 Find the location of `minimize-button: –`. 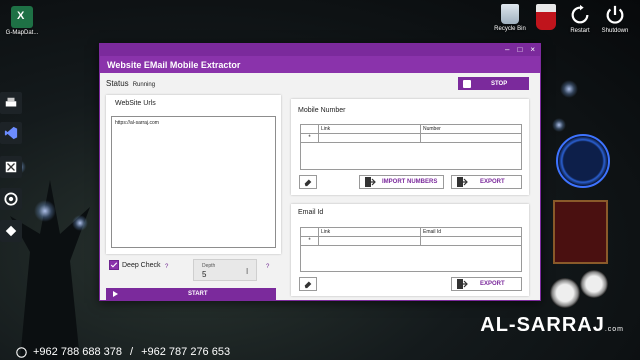

minimize-button: – is located at coordinates (507, 50).